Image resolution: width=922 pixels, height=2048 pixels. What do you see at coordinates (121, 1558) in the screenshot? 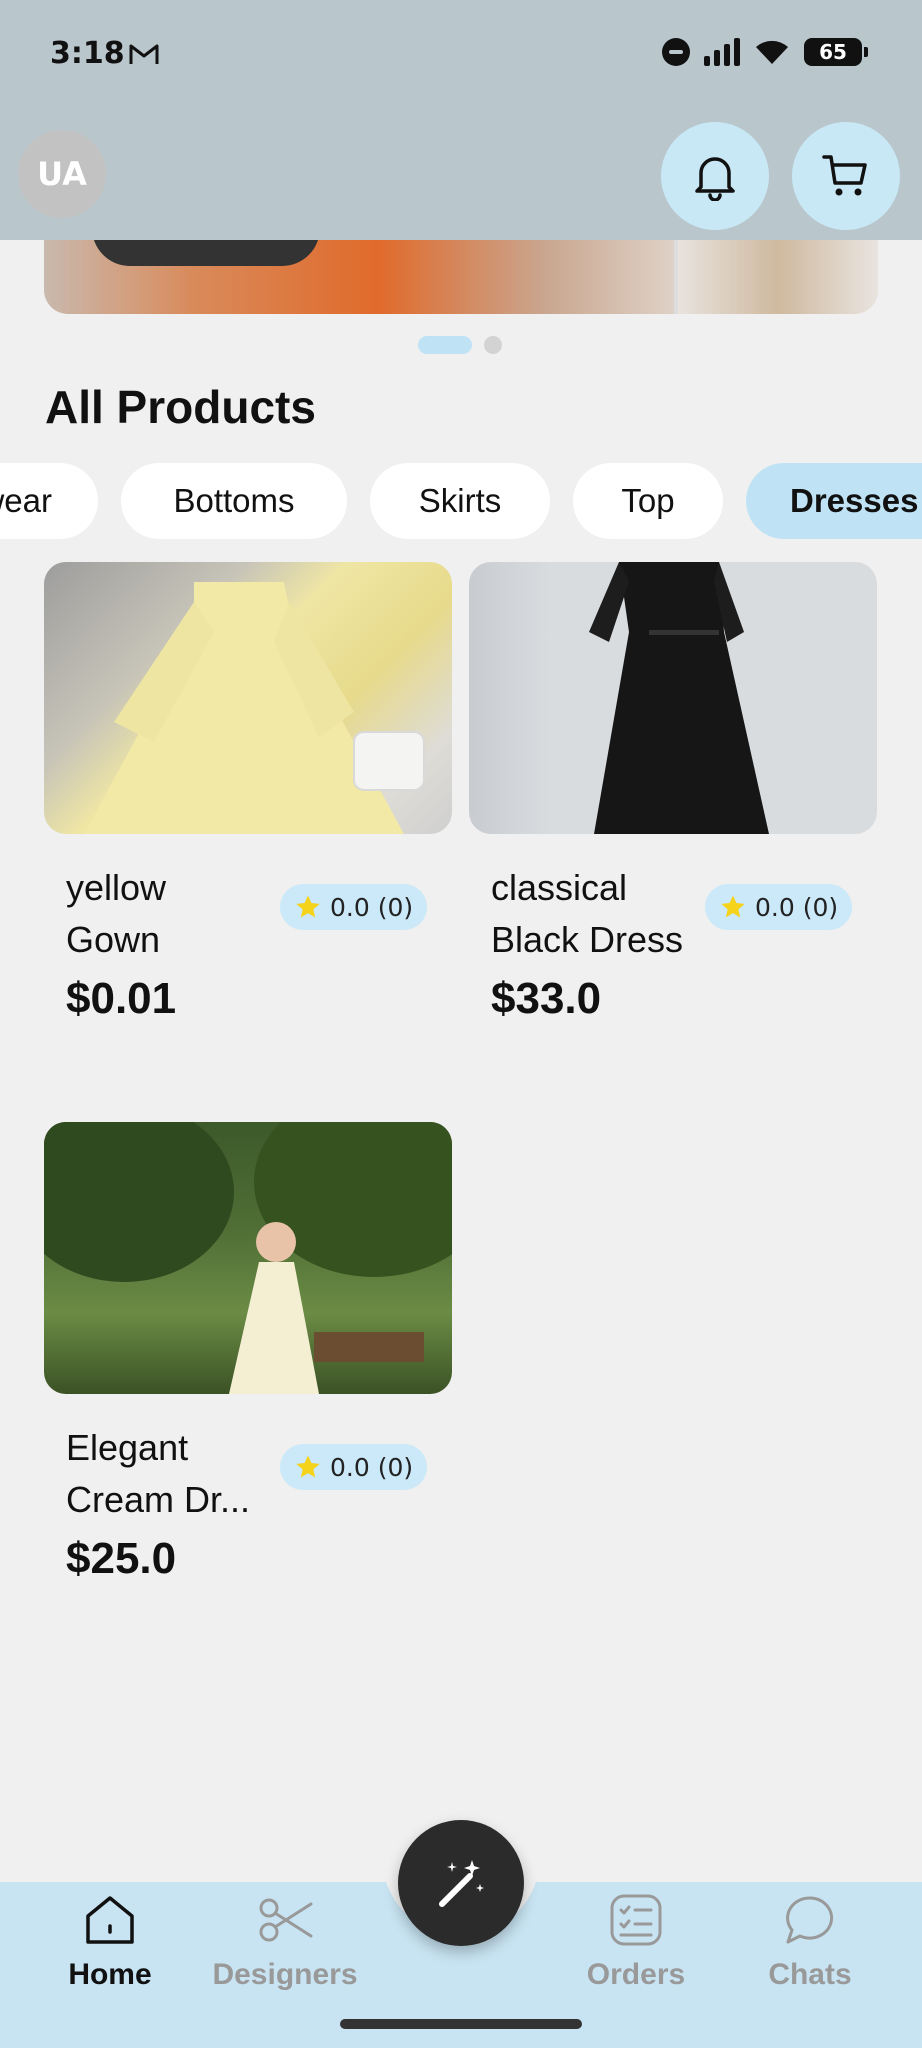
I see `product-price: $25.0` at bounding box center [121, 1558].